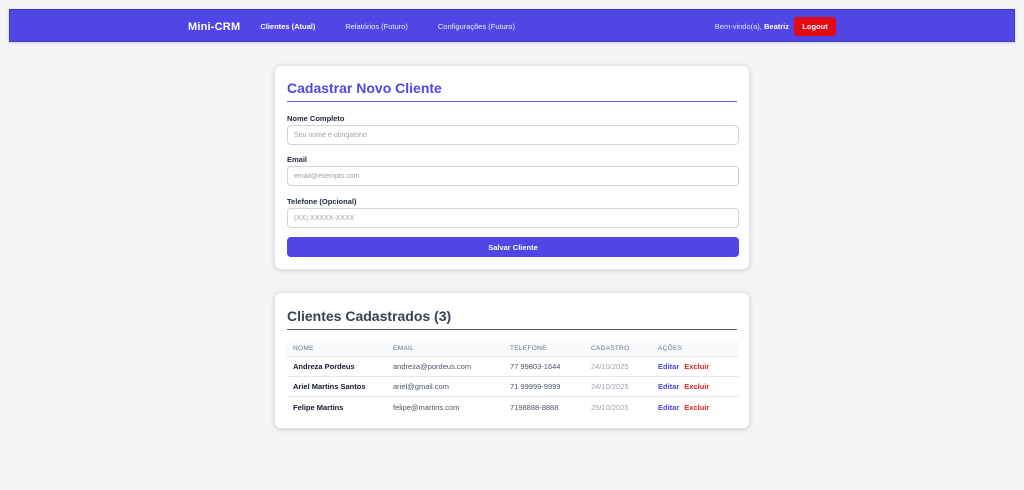  Describe the element at coordinates (610, 348) in the screenshot. I see `col-header-date: CADASTRO` at that location.